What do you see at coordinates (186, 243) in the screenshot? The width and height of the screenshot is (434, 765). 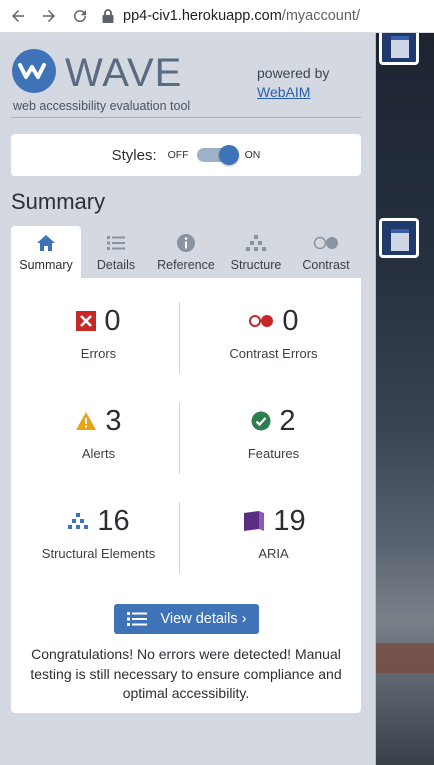 I see `info-icon` at bounding box center [186, 243].